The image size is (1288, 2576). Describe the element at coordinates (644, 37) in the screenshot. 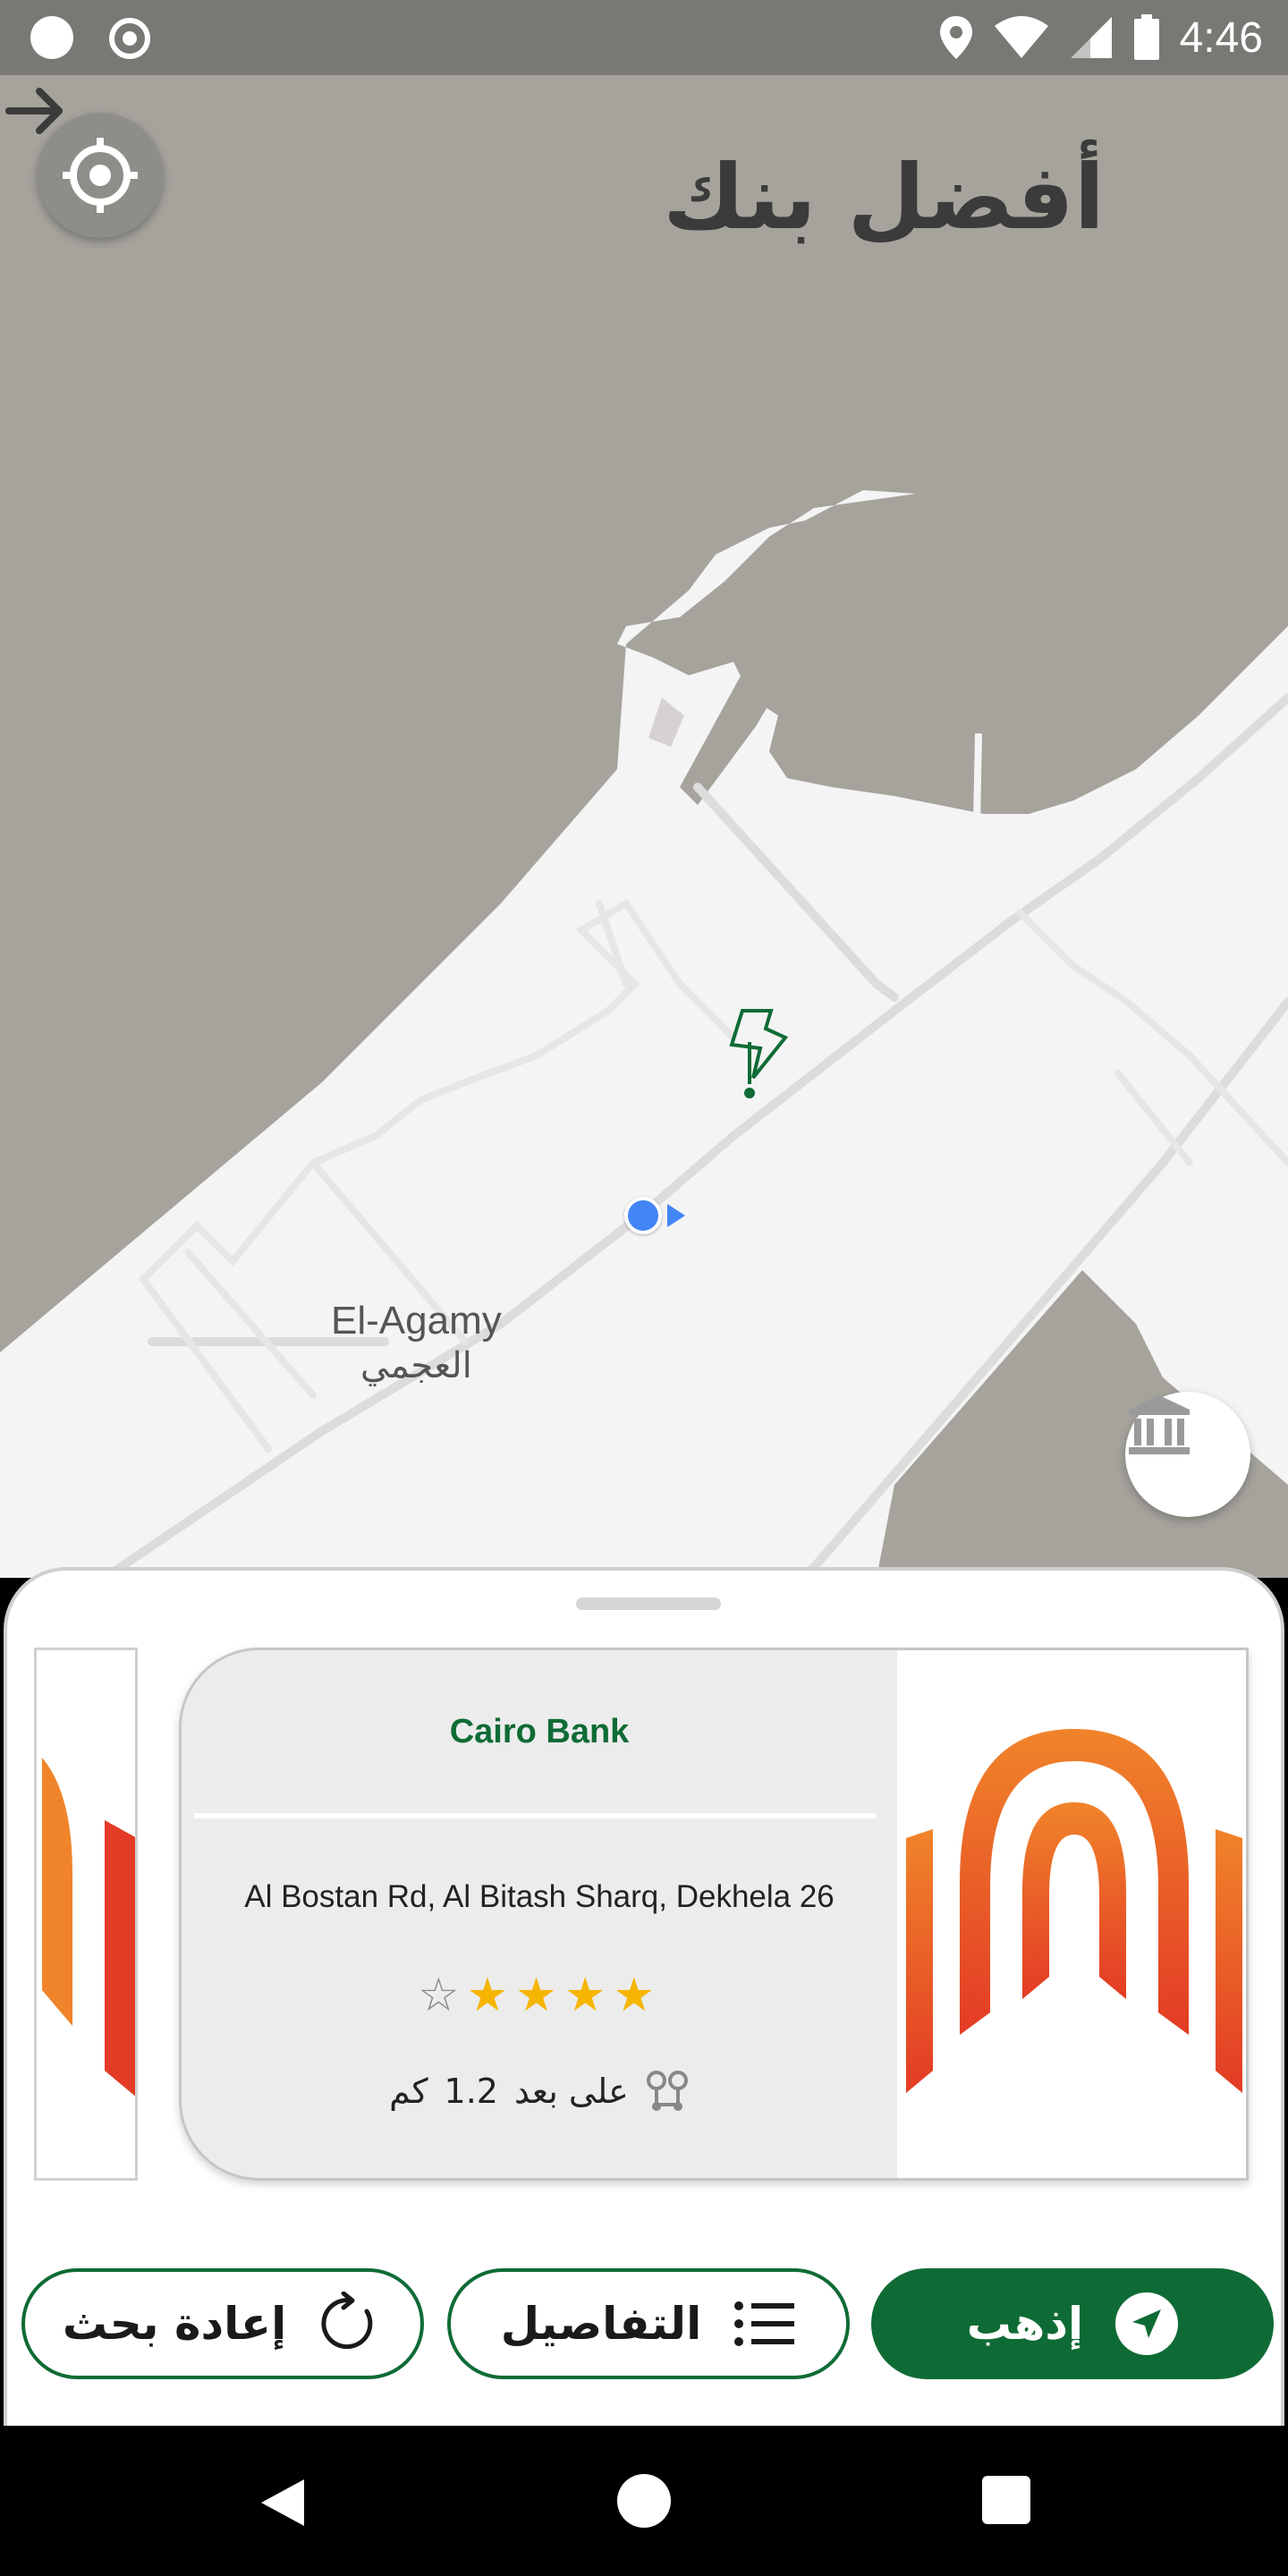

I see `status-bar: 4:46` at that location.